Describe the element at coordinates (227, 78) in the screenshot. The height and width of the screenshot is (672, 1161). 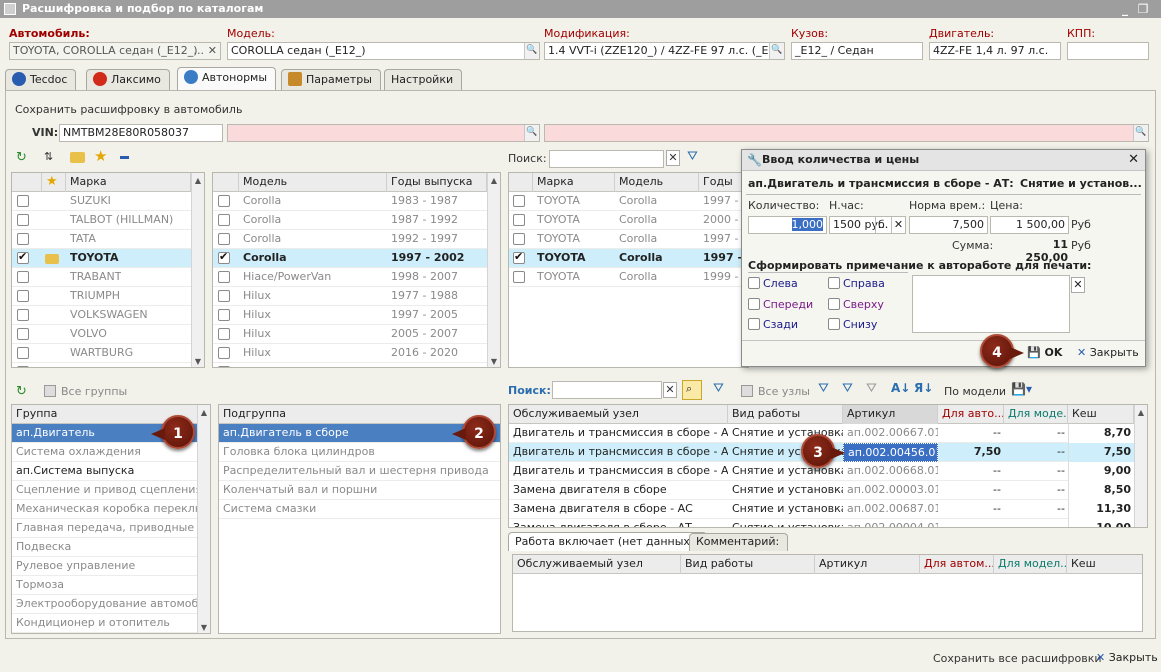
I see `tab-avtonormy: Автонормы` at that location.